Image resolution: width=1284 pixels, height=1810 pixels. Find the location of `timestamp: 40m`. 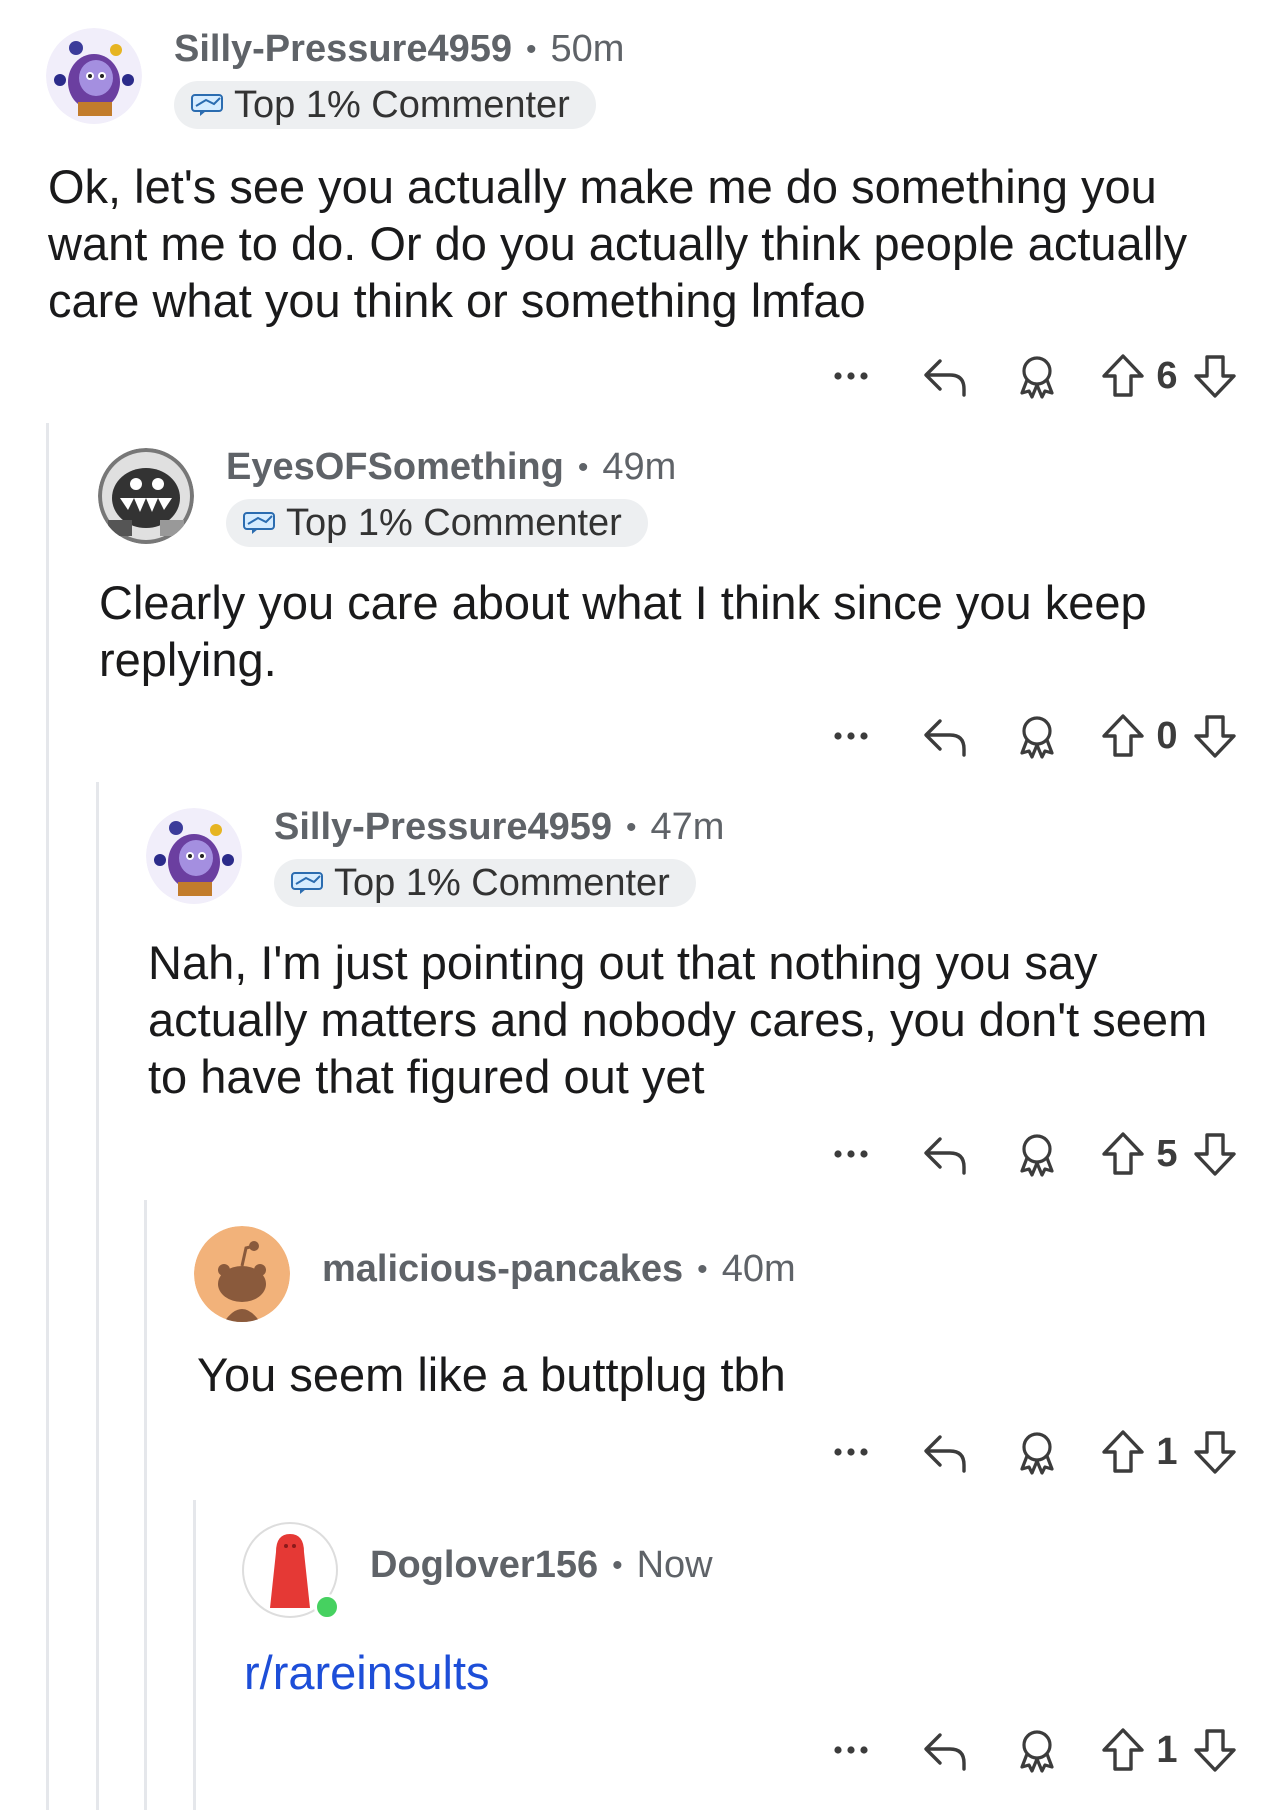

timestamp: 40m is located at coordinates (758, 1269).